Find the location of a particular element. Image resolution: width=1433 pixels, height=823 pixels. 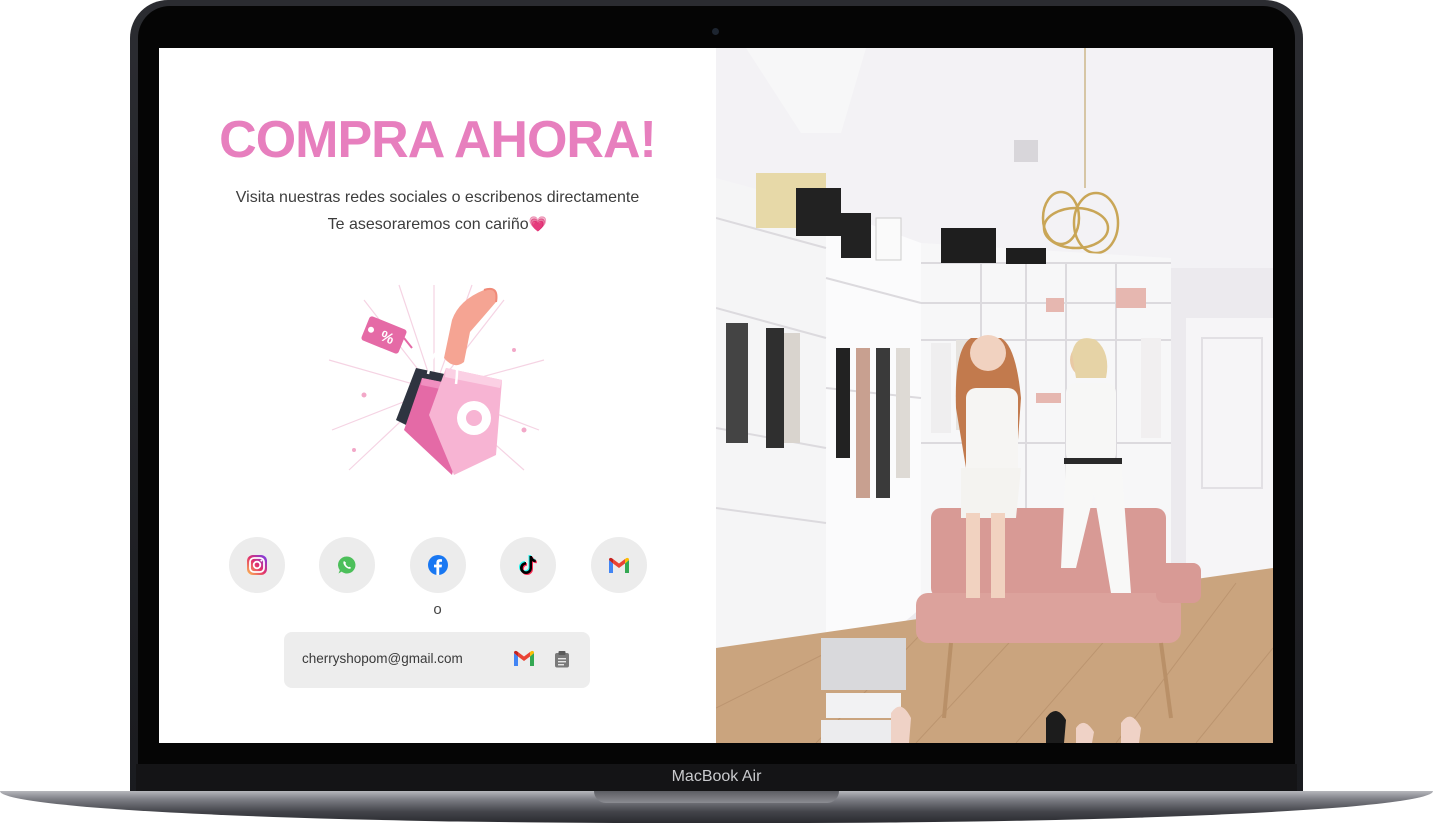

subtitle-line-2: Te asesoraremos con cariño💗 is located at coordinates (437, 224).